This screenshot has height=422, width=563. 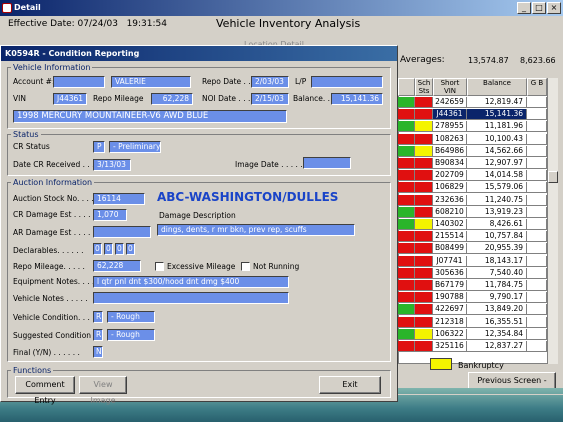 I want to click on short-vin-cell: 212318, so click(x=450, y=322).